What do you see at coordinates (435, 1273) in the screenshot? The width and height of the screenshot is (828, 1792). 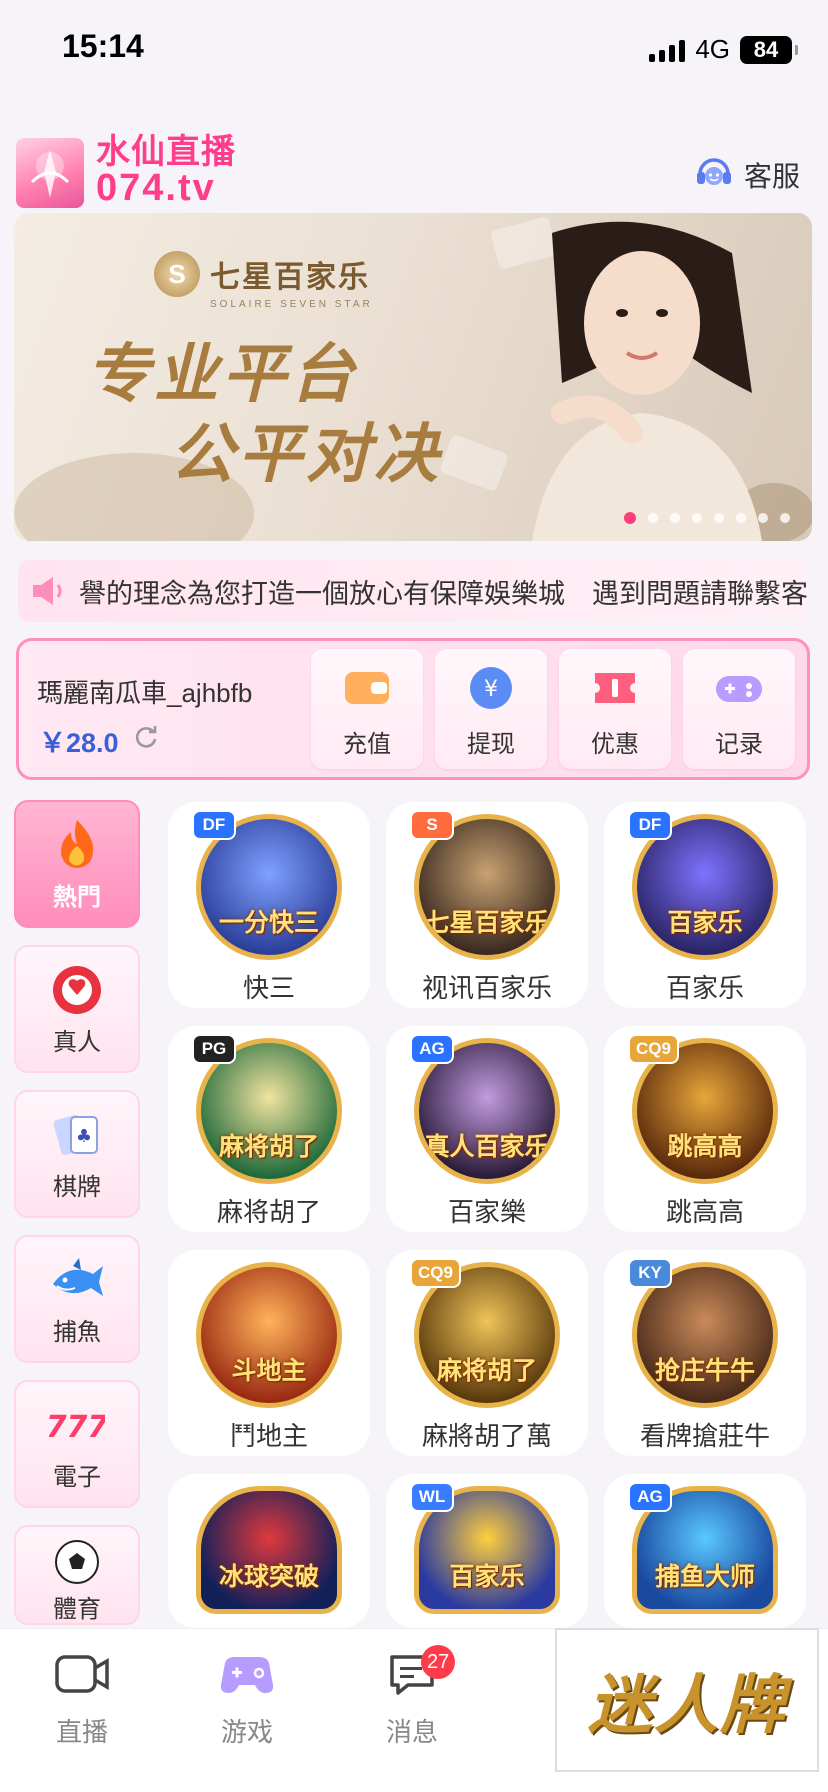 I see `provider-badge: CQ9` at bounding box center [435, 1273].